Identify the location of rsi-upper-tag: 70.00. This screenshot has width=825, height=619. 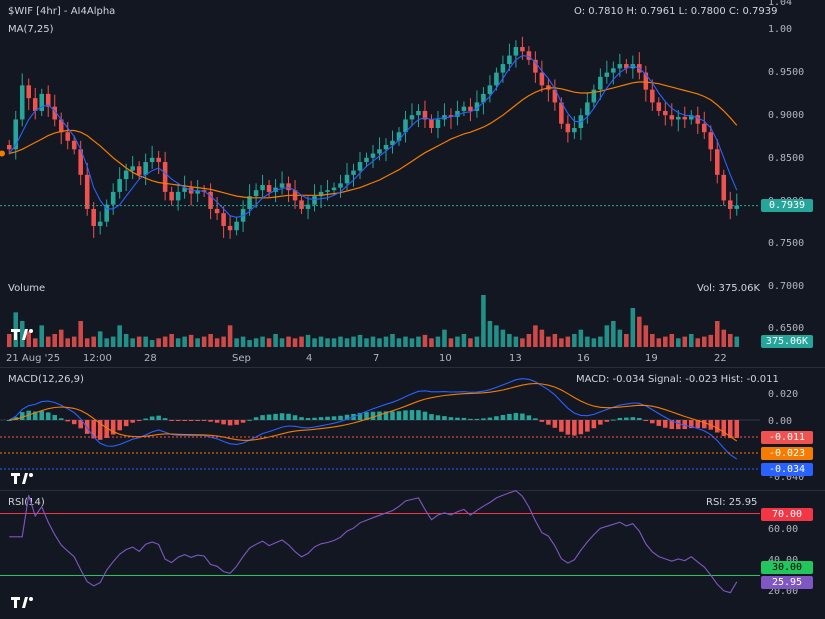
(787, 514).